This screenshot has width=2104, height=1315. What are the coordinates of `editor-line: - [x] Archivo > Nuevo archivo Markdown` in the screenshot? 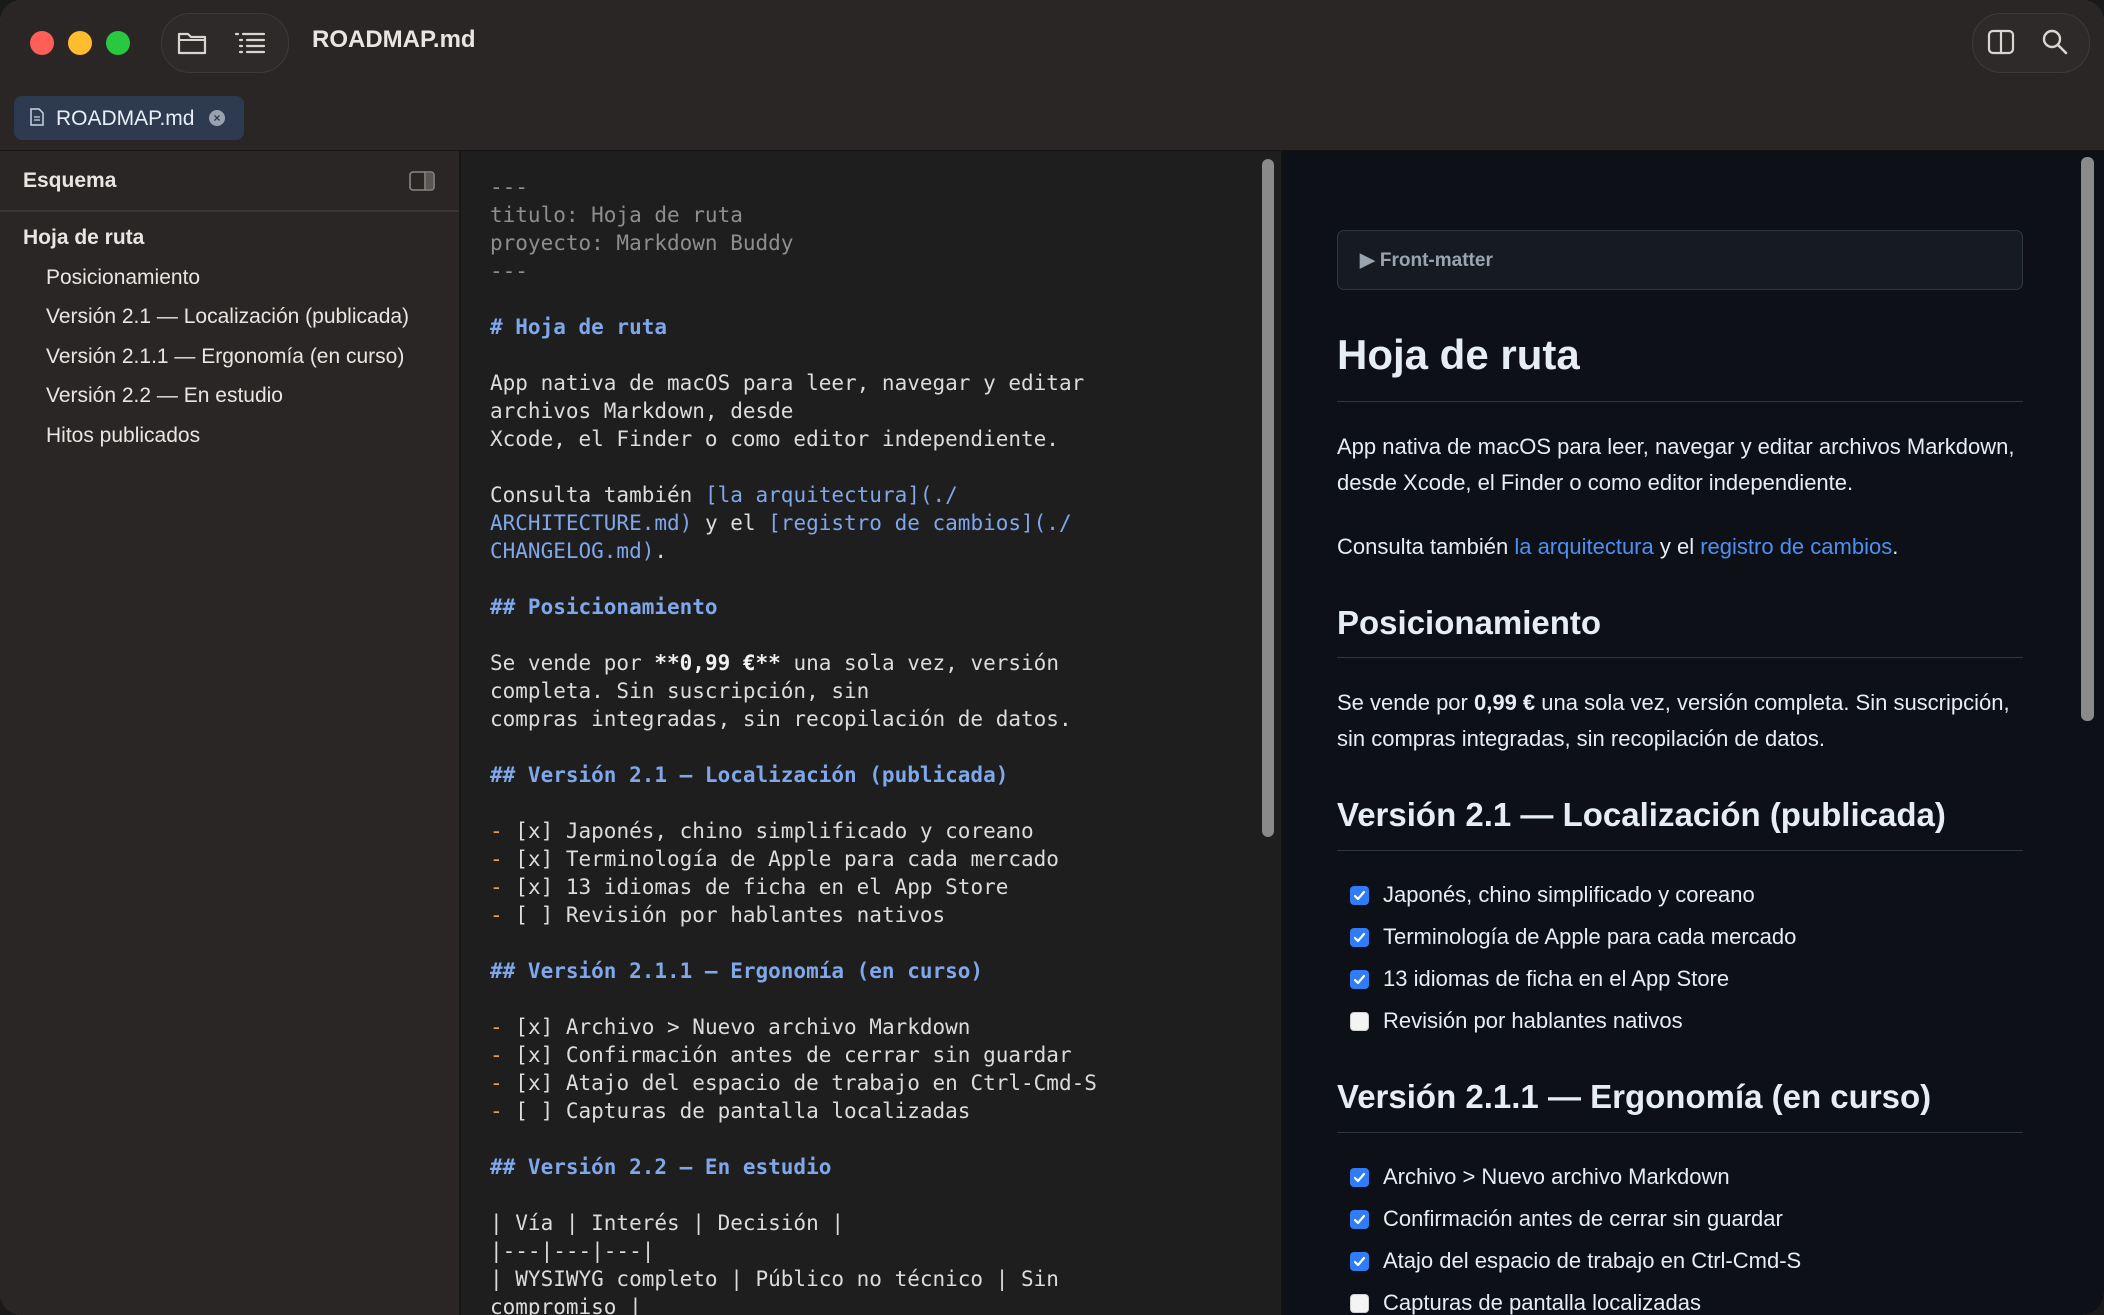 It's located at (730, 1027).